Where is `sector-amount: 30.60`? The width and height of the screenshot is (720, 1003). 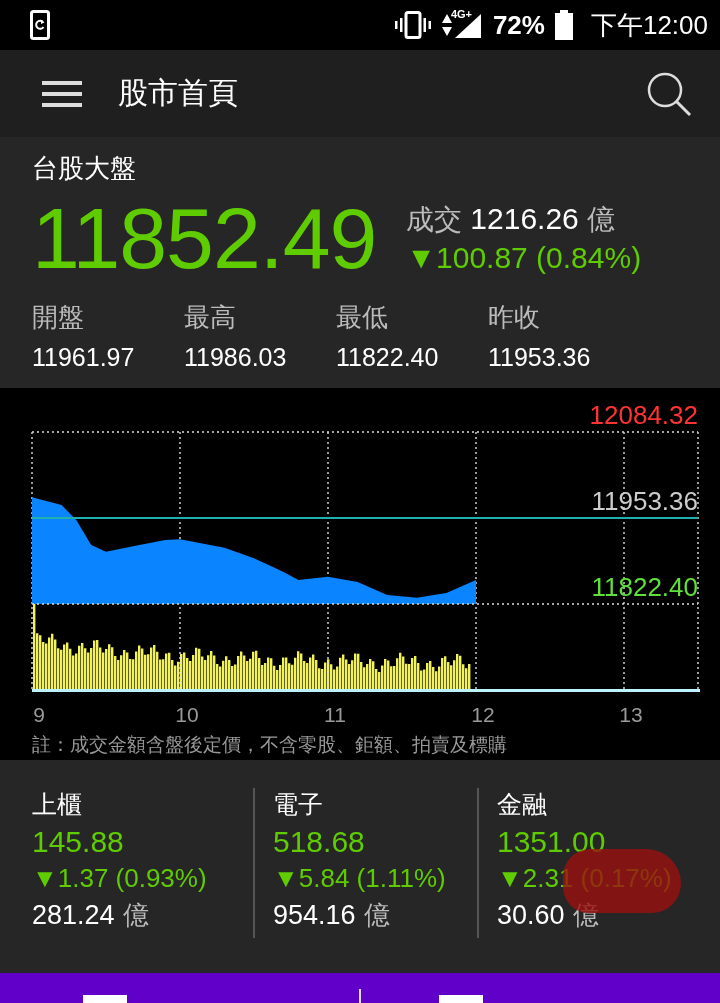
sector-amount: 30.60 is located at coordinates (531, 915).